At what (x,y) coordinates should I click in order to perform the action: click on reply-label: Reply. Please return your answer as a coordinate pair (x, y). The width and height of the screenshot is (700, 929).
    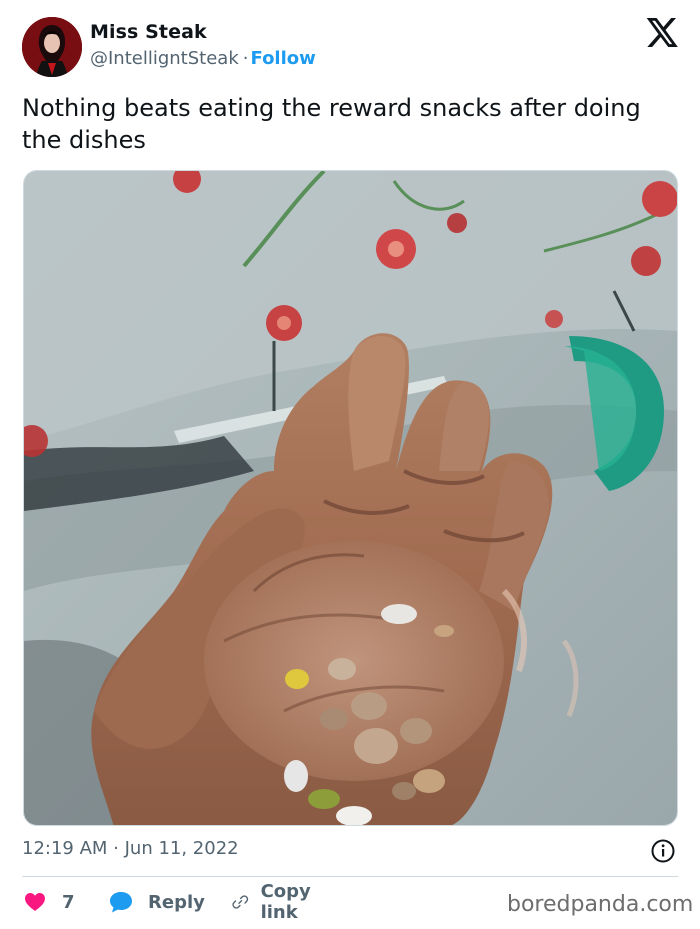
    Looking at the image, I should click on (176, 902).